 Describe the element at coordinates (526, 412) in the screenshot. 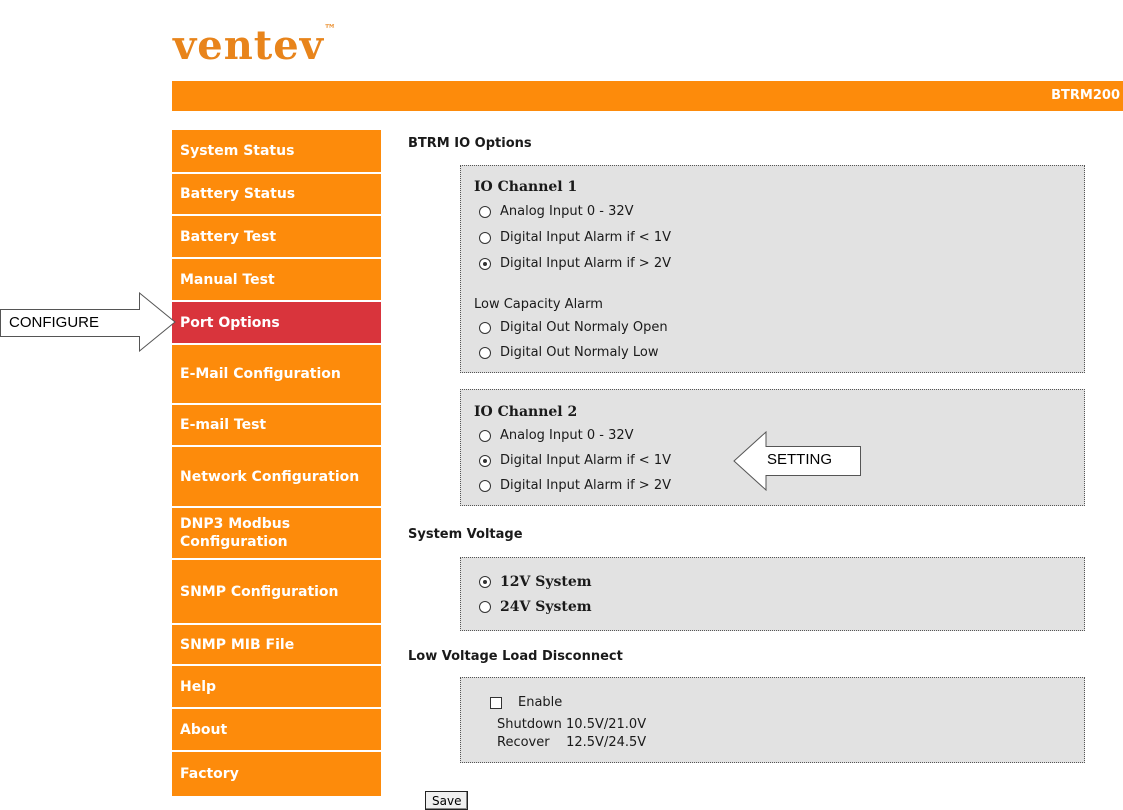

I see `io-channel-2-title: IO Channel 2` at that location.